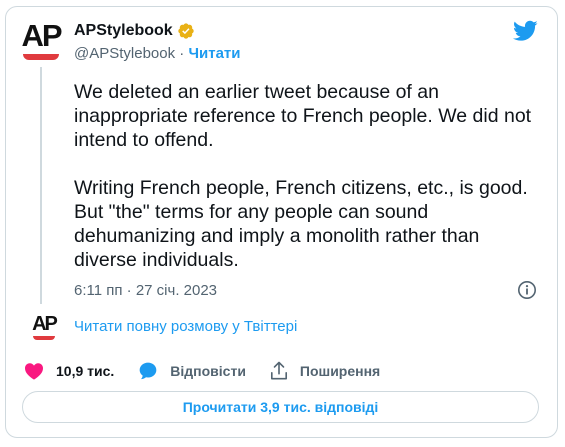 The image size is (565, 447). What do you see at coordinates (208, 371) in the screenshot?
I see `reply-label: Відповісти` at bounding box center [208, 371].